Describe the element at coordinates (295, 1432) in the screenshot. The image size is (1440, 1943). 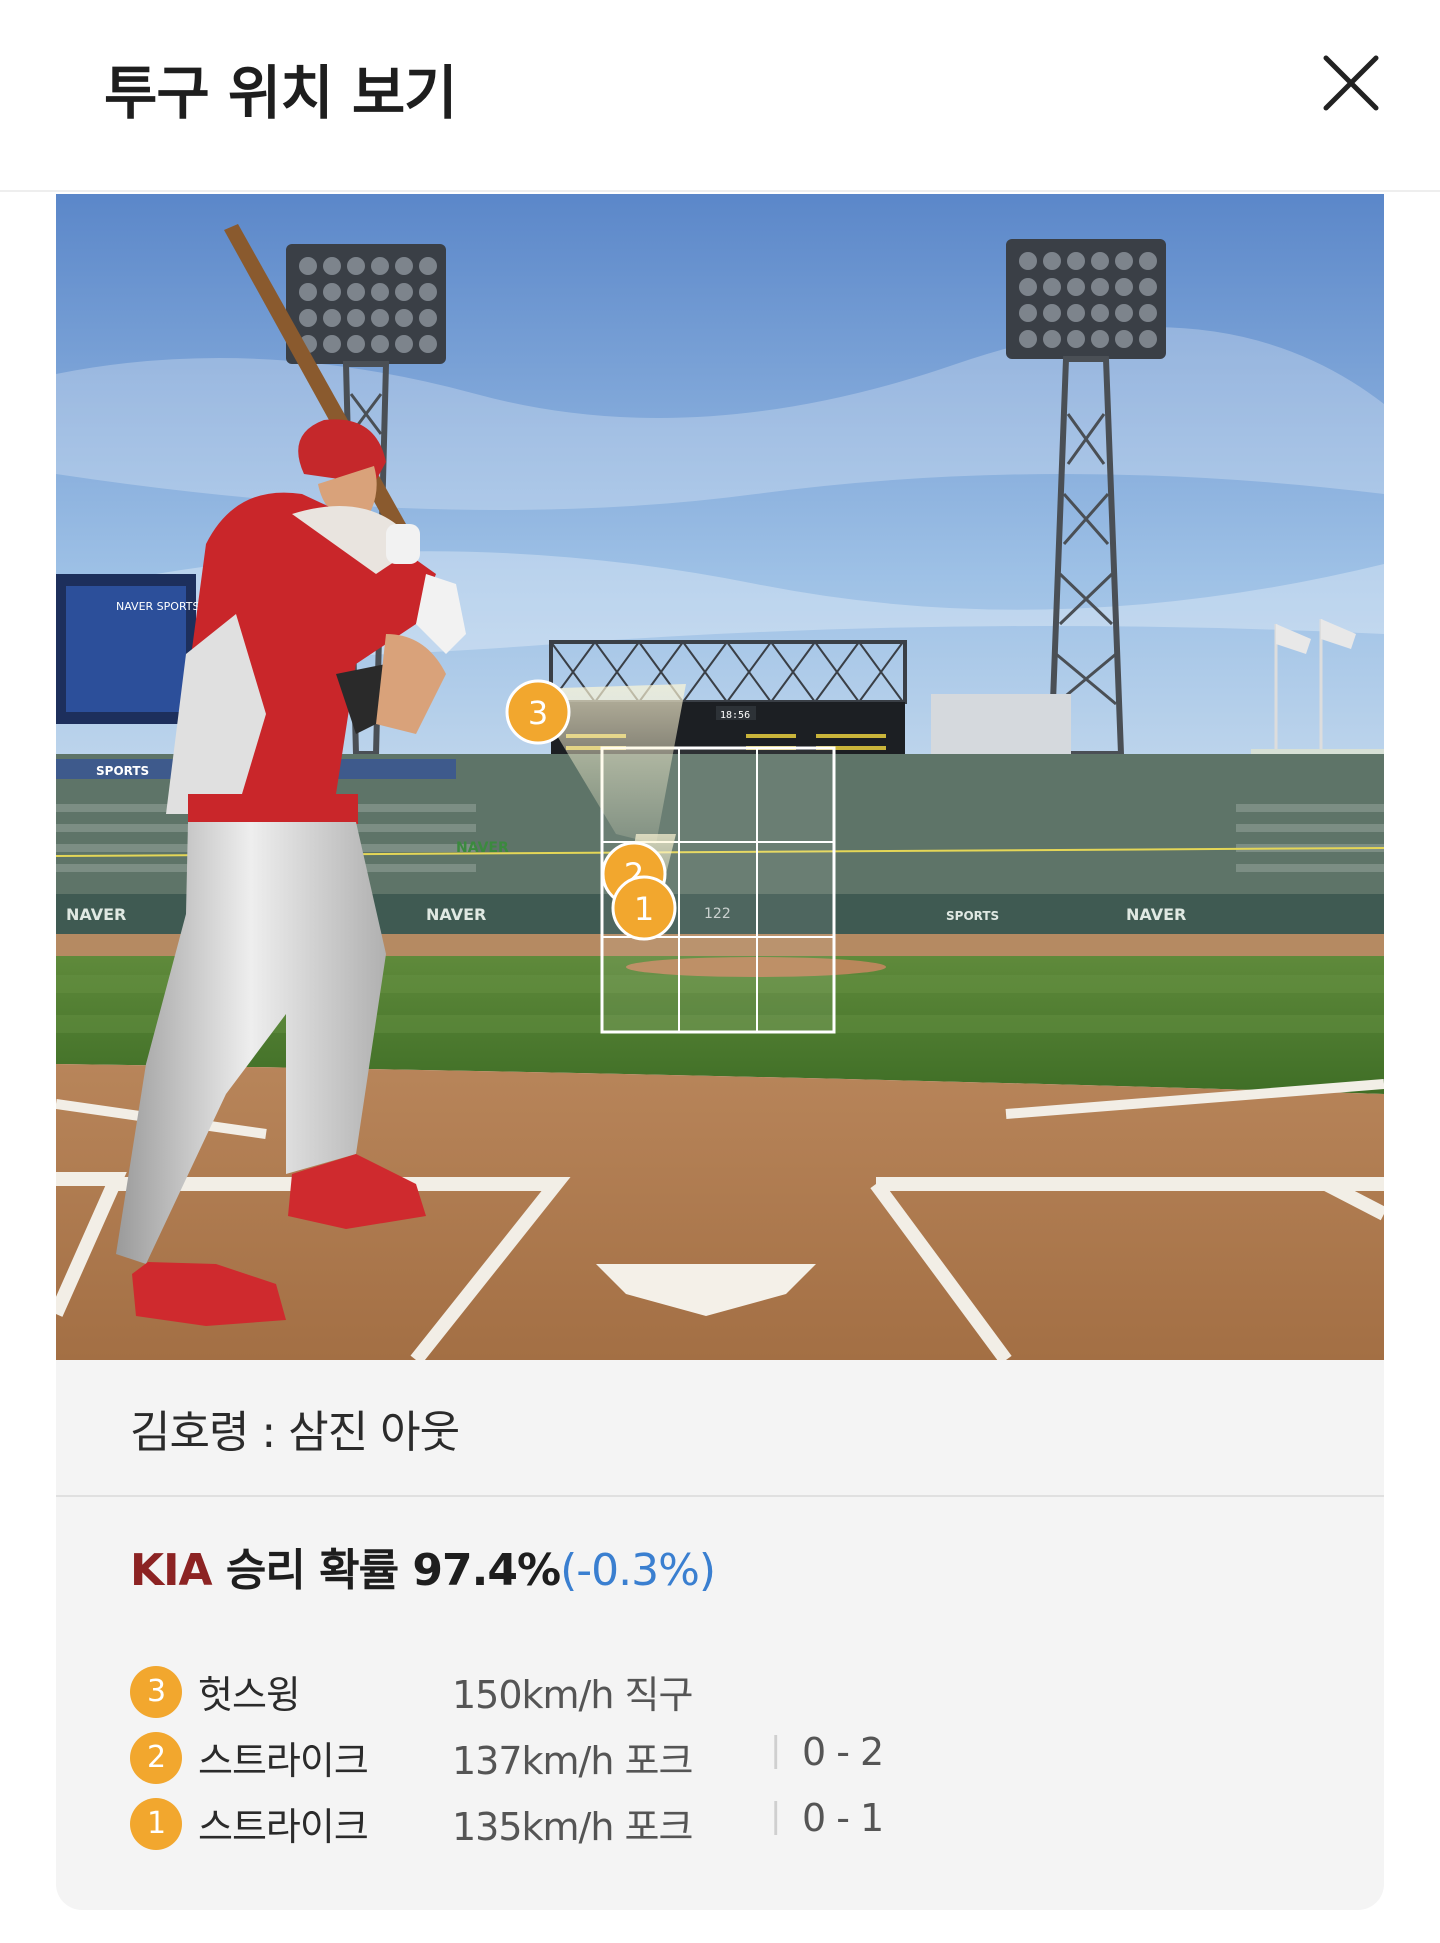
I see `play-result: 김호령 : 삼진 아웃` at that location.